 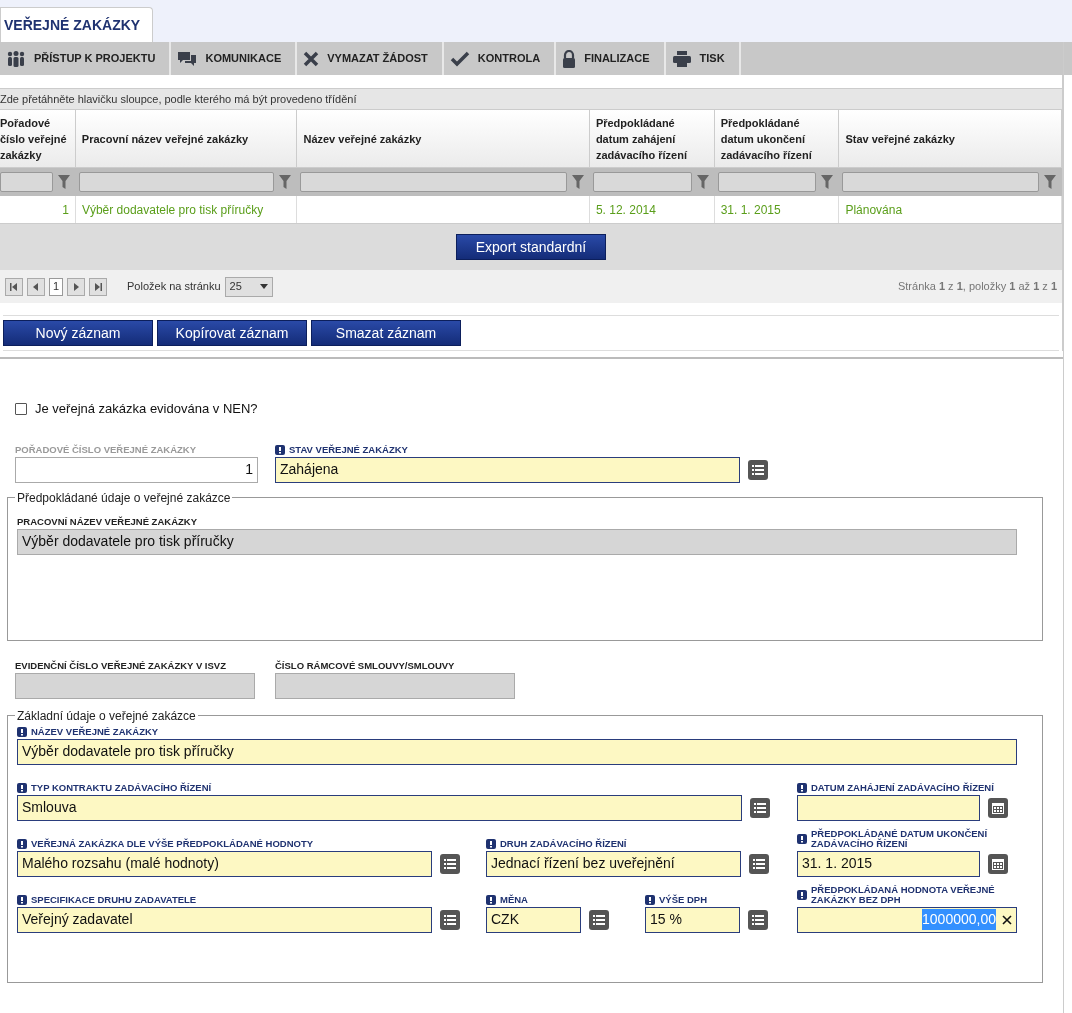 I want to click on field-label: POŘADOVÉ ČÍSLO VEŘEJNÉ ZAKÁZKY, so click(x=106, y=449).